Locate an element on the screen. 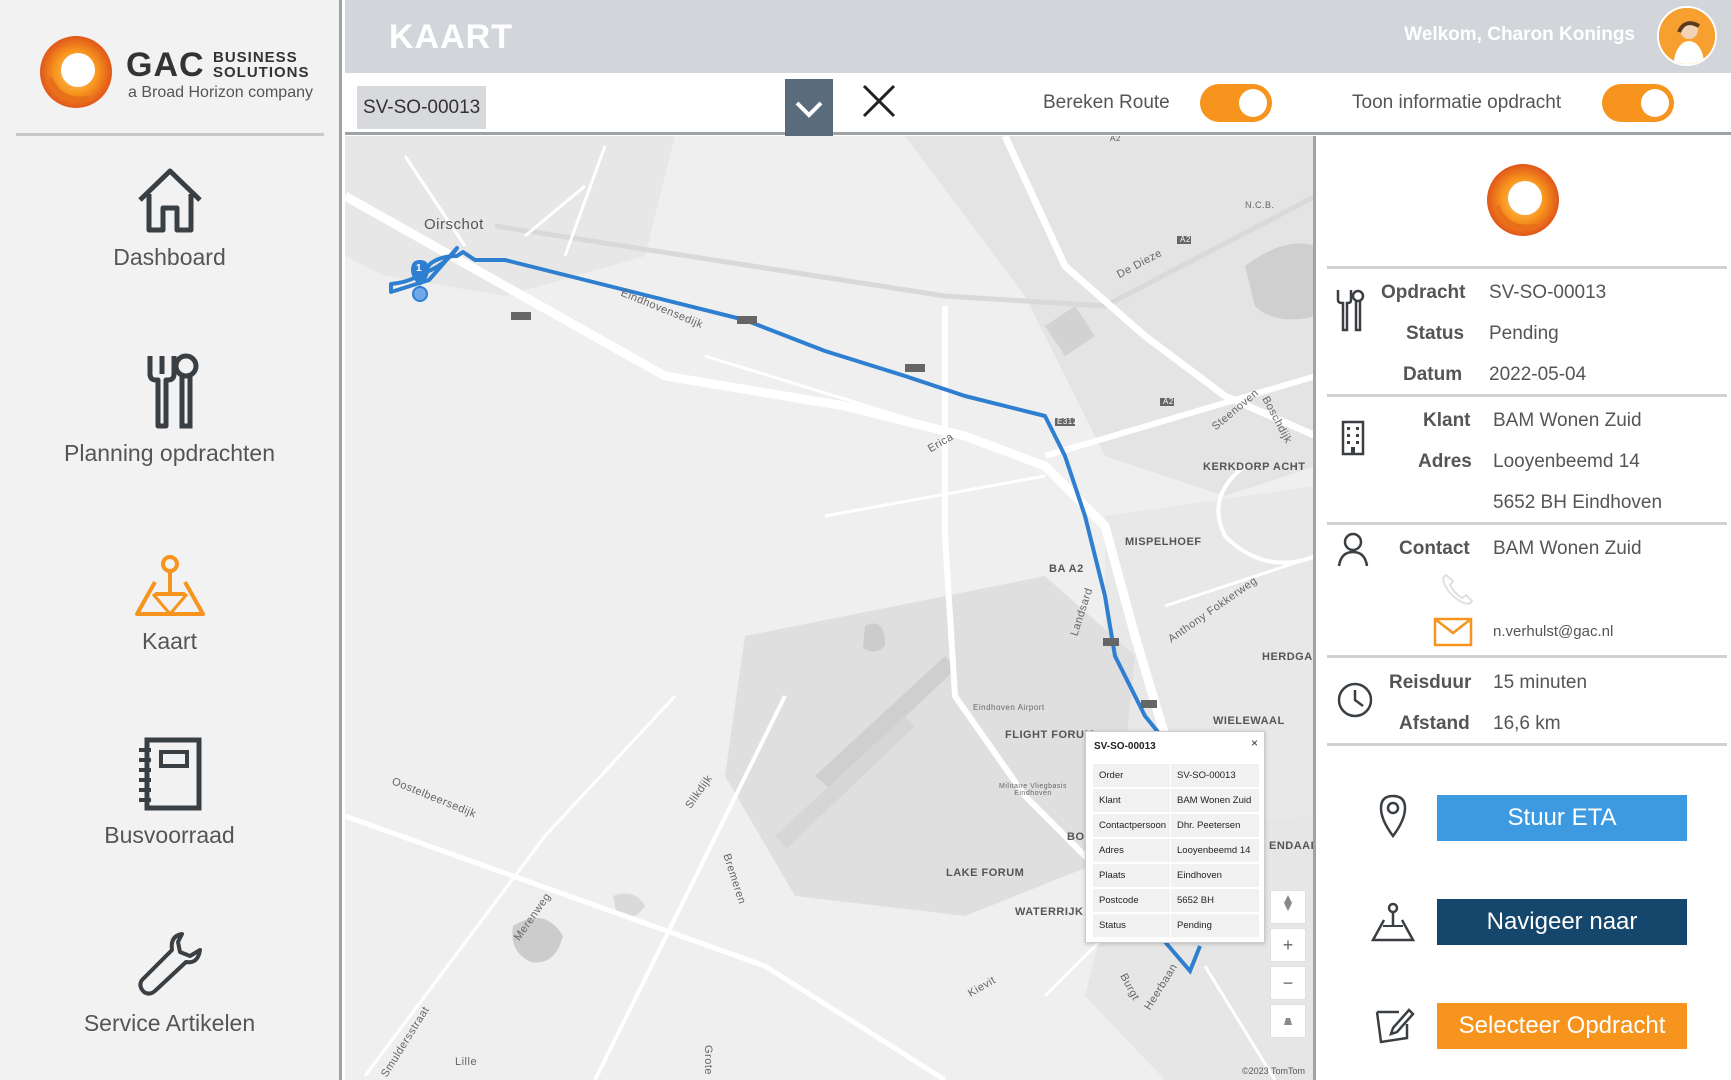 Image resolution: width=1731 pixels, height=1080 pixels. popup-value: BAM Wonen Zuid is located at coordinates (1215, 800).